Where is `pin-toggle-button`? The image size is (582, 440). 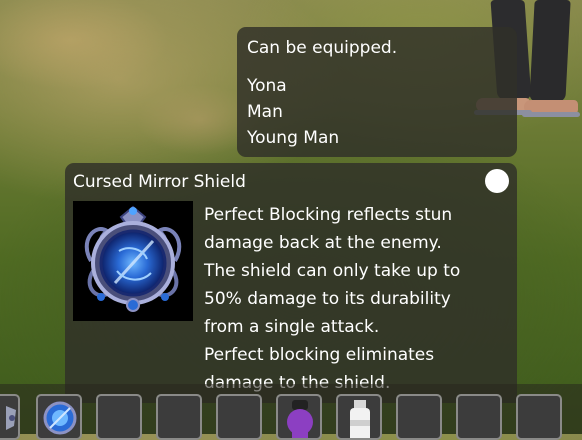
pin-toggle-button is located at coordinates (497, 181).